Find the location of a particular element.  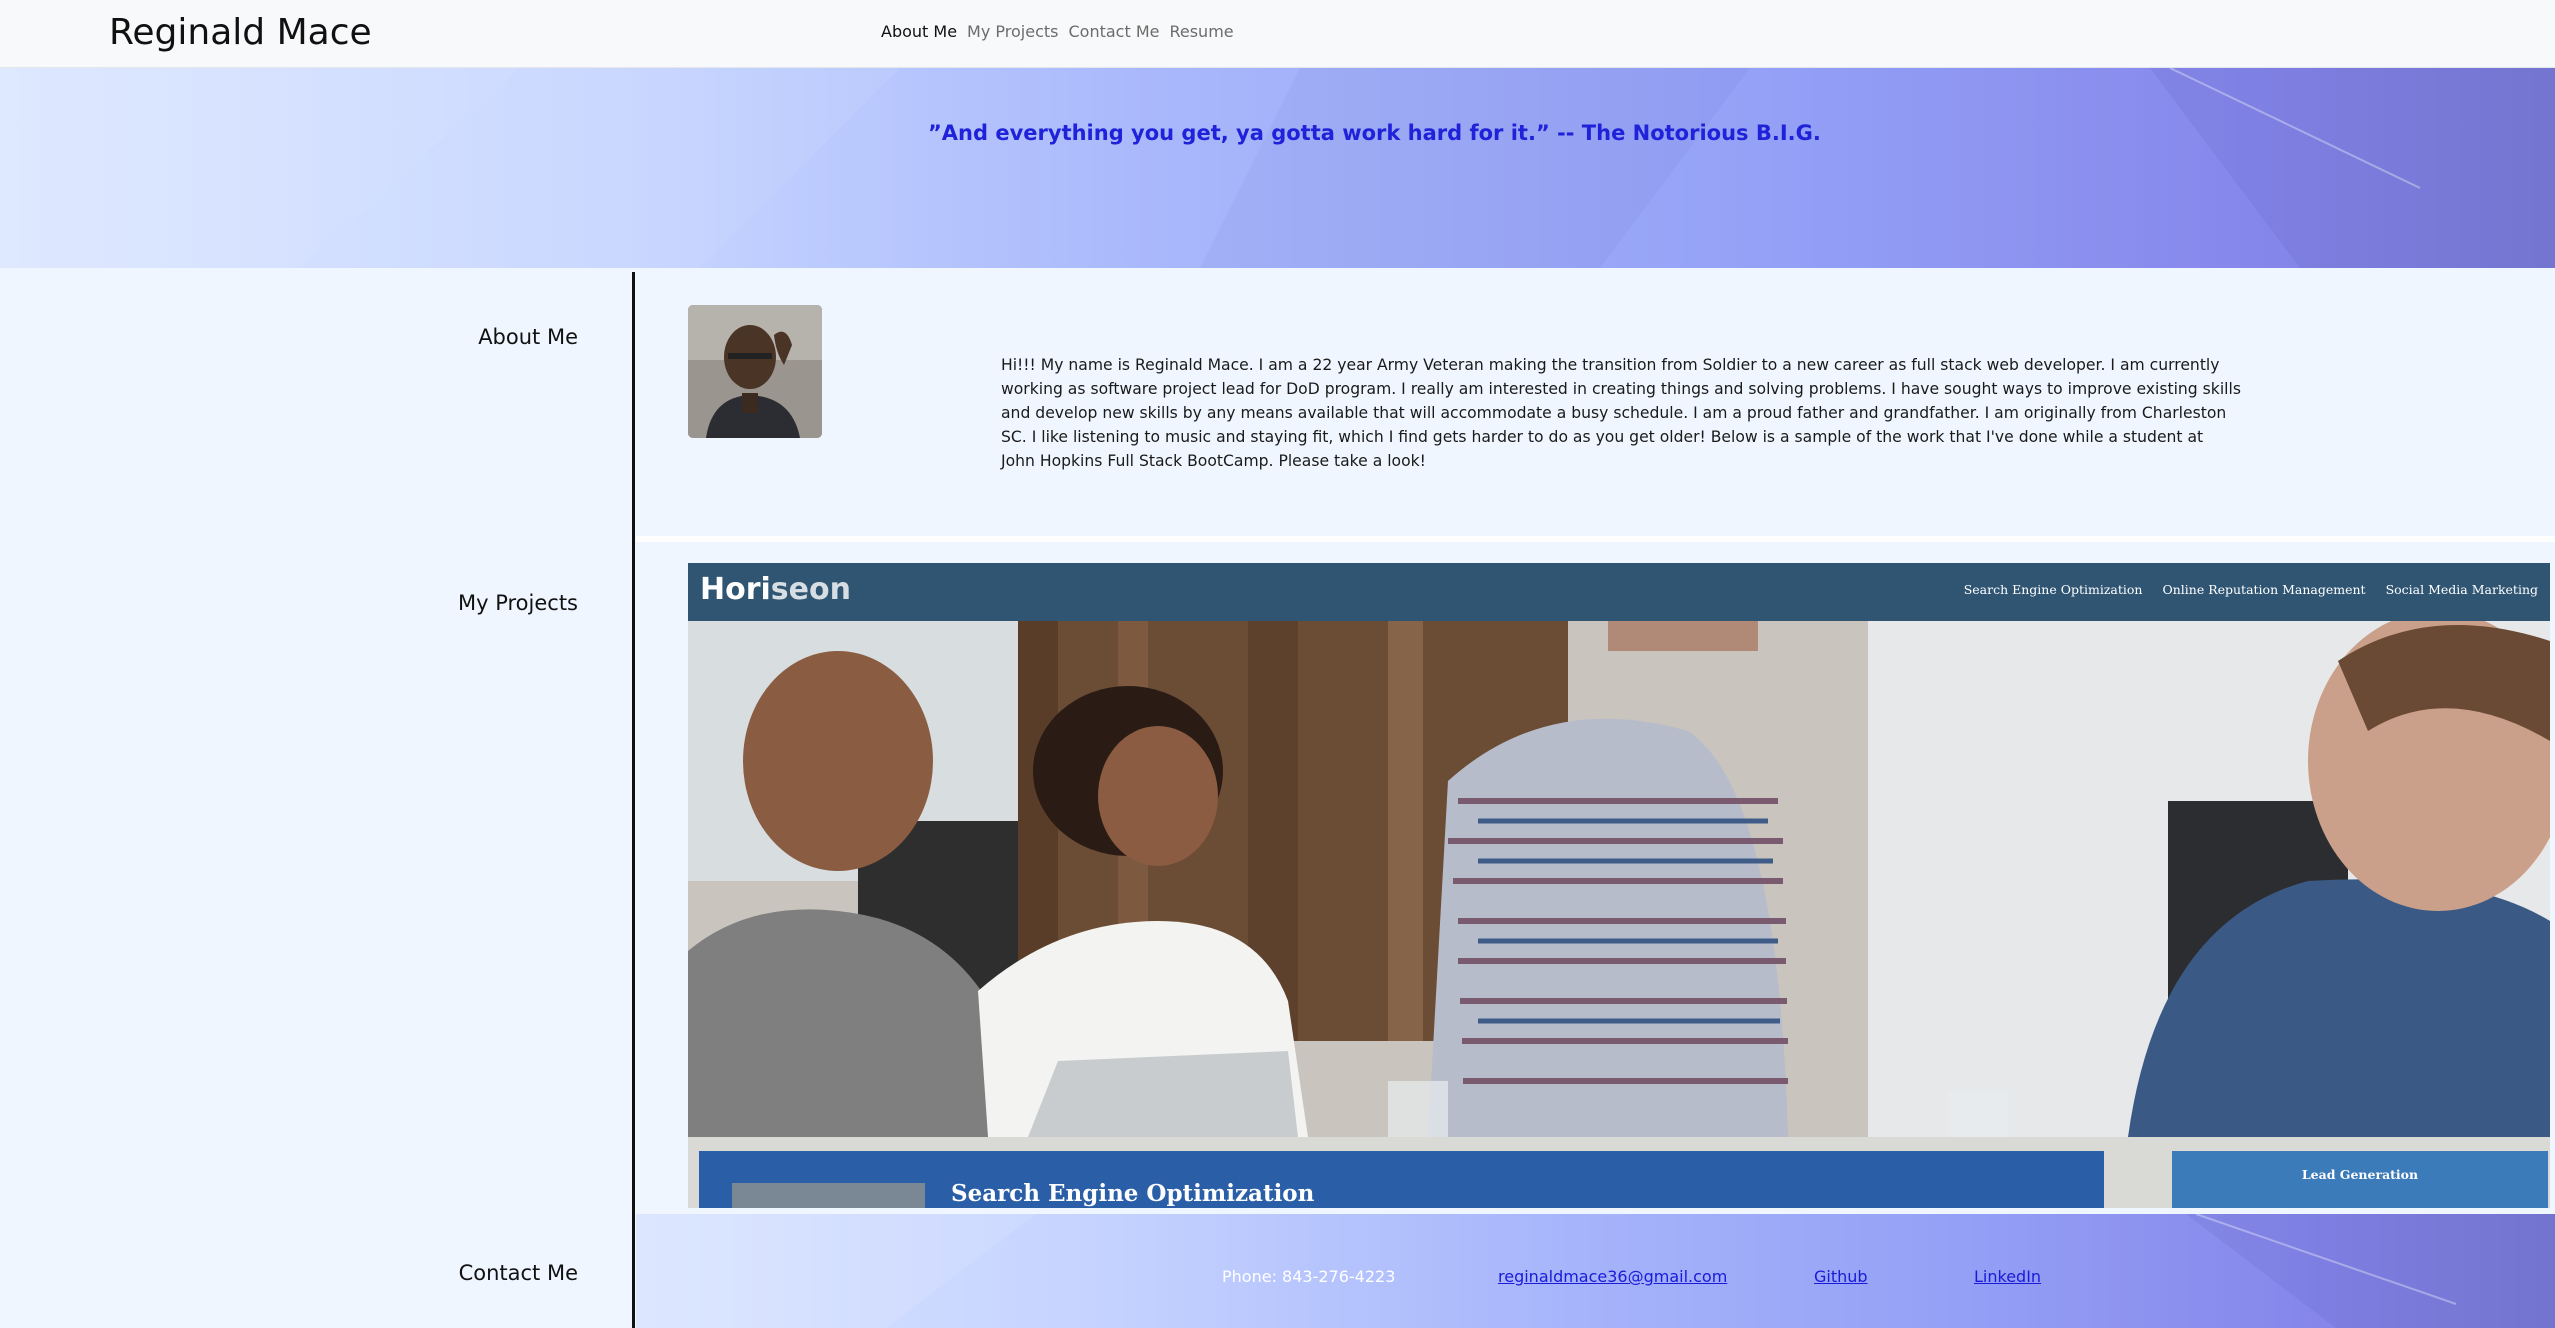

contact-heading: Contact Me is located at coordinates (518, 1273).